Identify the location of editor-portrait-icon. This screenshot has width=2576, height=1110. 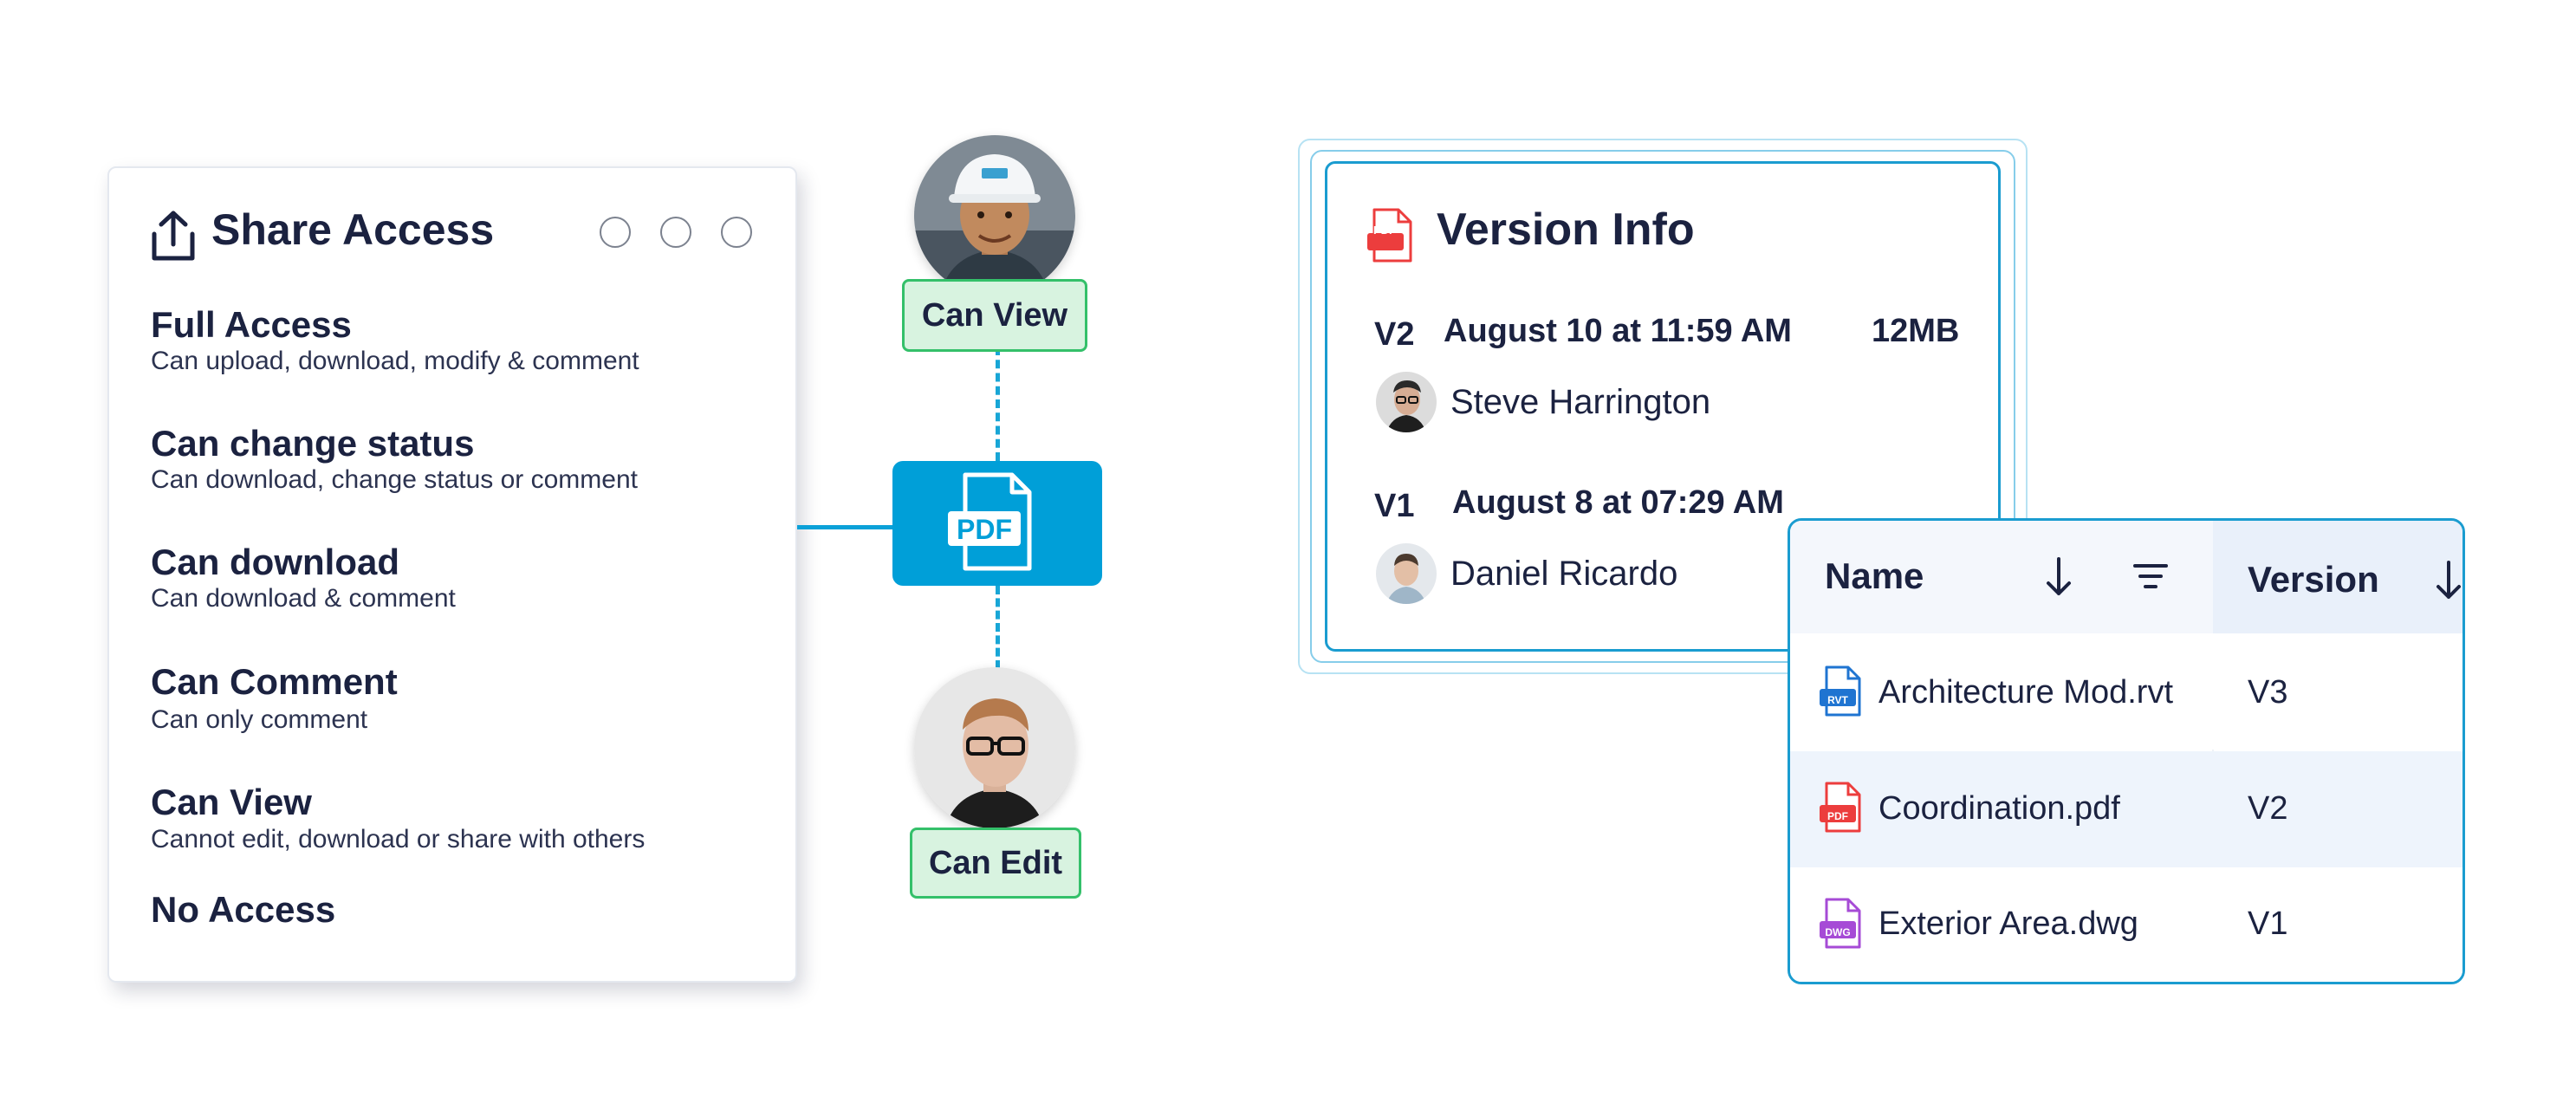
(994, 747).